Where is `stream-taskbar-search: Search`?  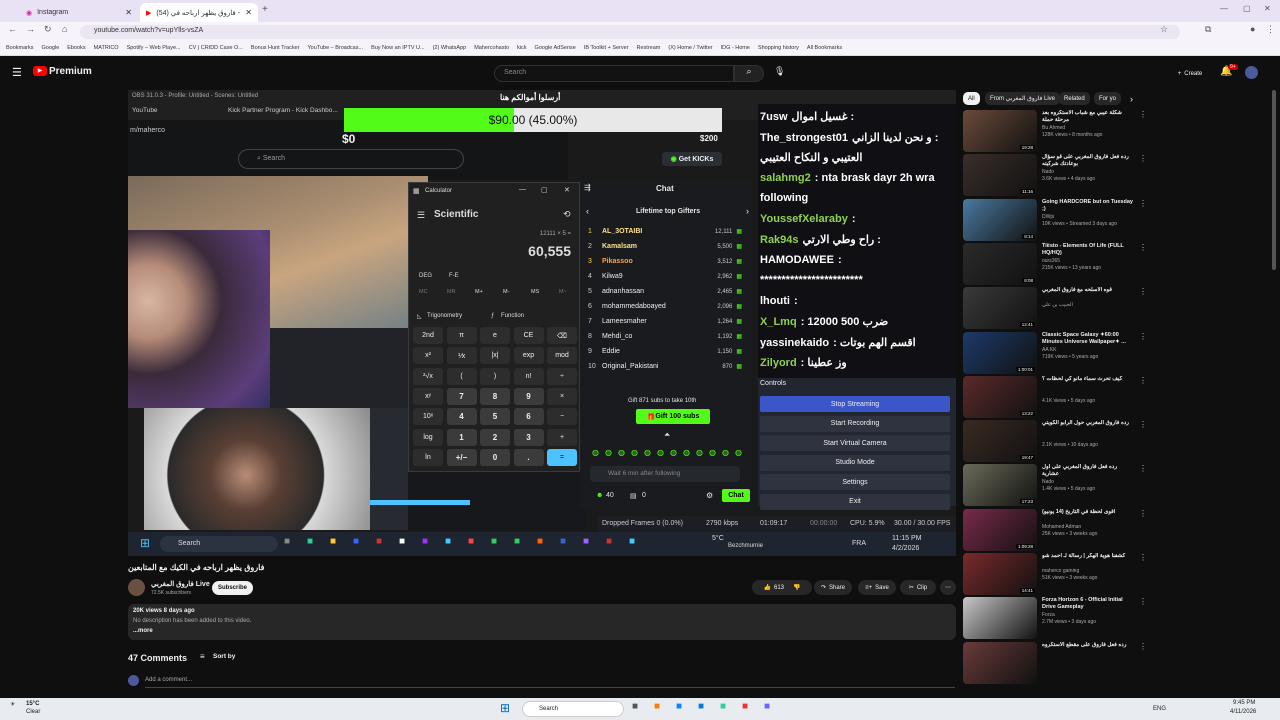 stream-taskbar-search: Search is located at coordinates (219, 544).